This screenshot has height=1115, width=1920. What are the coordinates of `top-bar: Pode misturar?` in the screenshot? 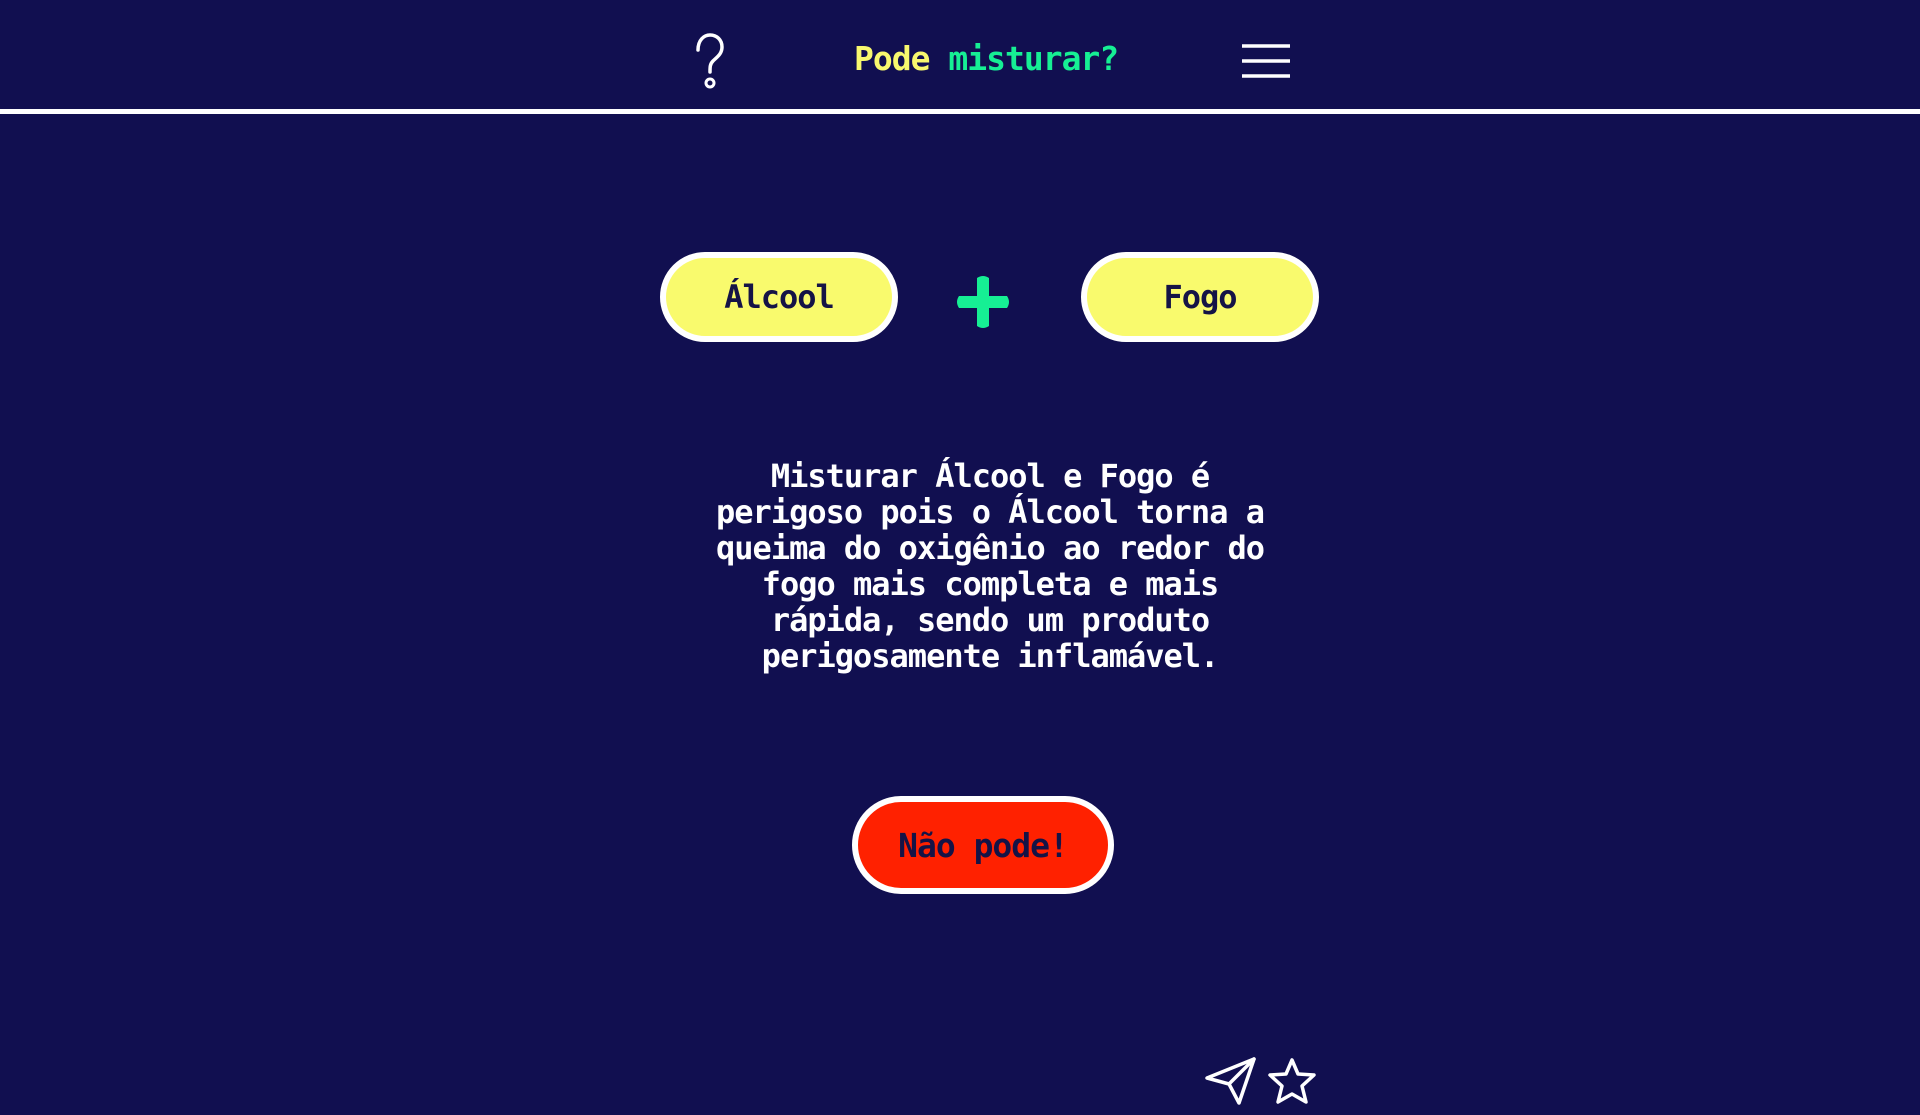 It's located at (960, 57).